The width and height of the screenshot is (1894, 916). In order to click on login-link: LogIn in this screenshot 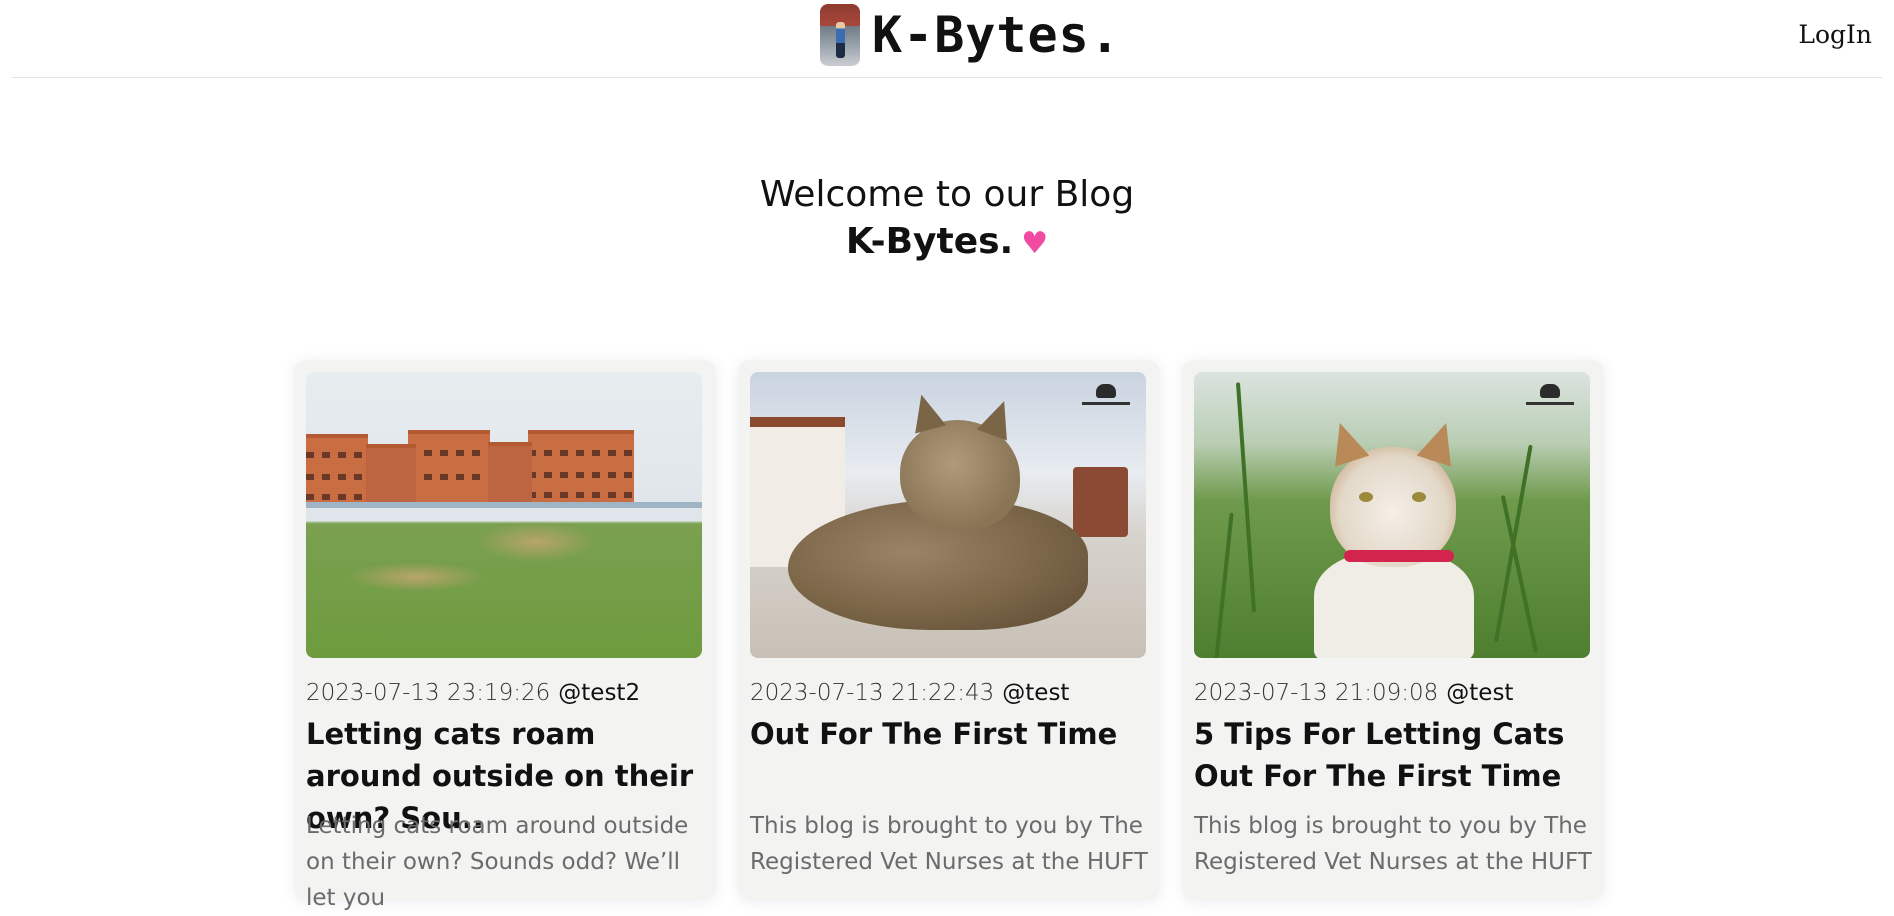, I will do `click(1835, 34)`.